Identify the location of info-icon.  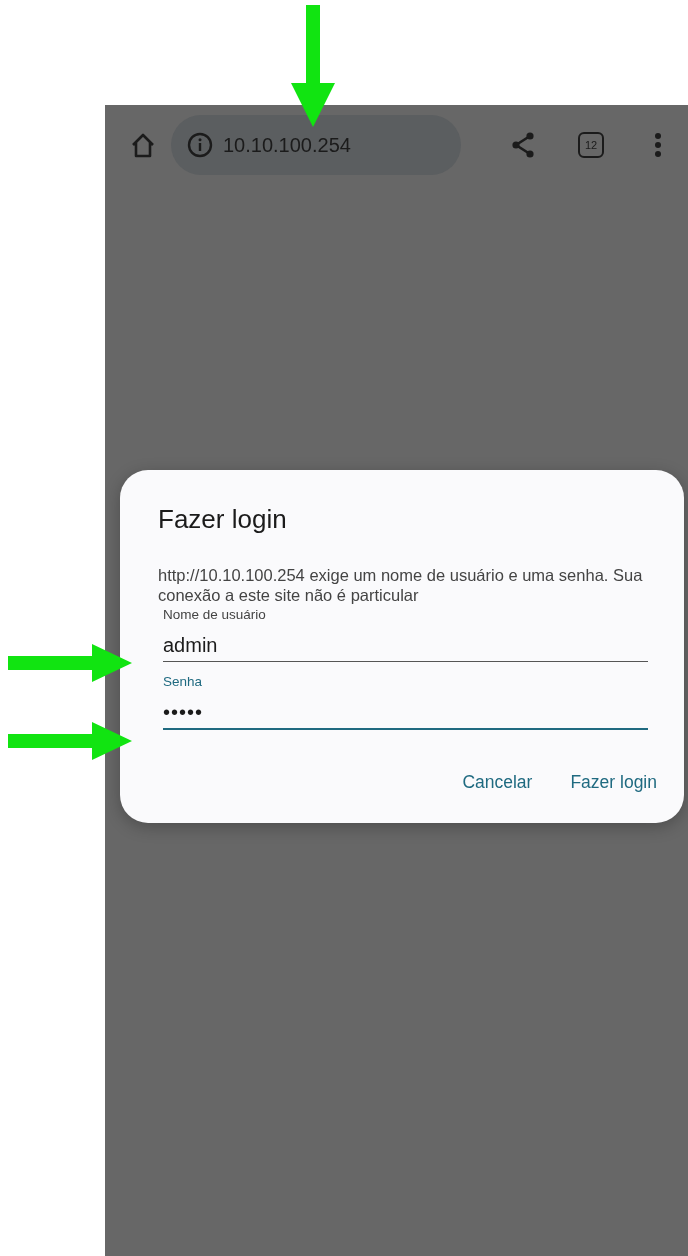
(200, 145).